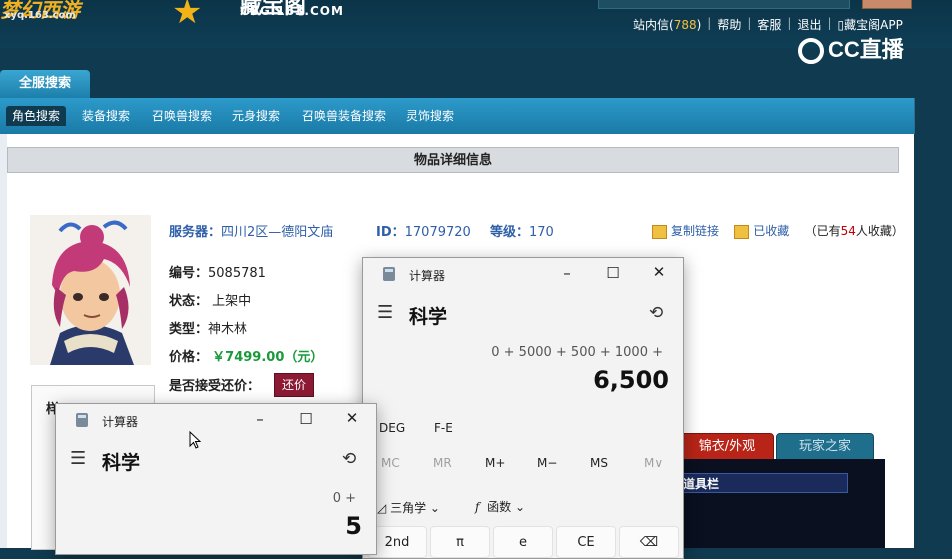 Image resolution: width=952 pixels, height=559 pixels. Describe the element at coordinates (3, 341) in the screenshot. I see `main-left-border` at that location.